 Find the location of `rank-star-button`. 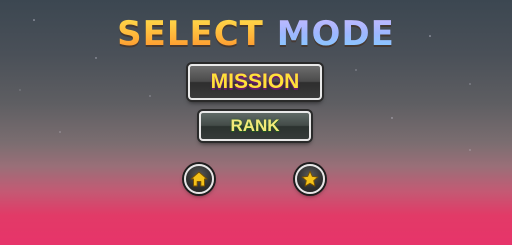

rank-star-button is located at coordinates (310, 179).